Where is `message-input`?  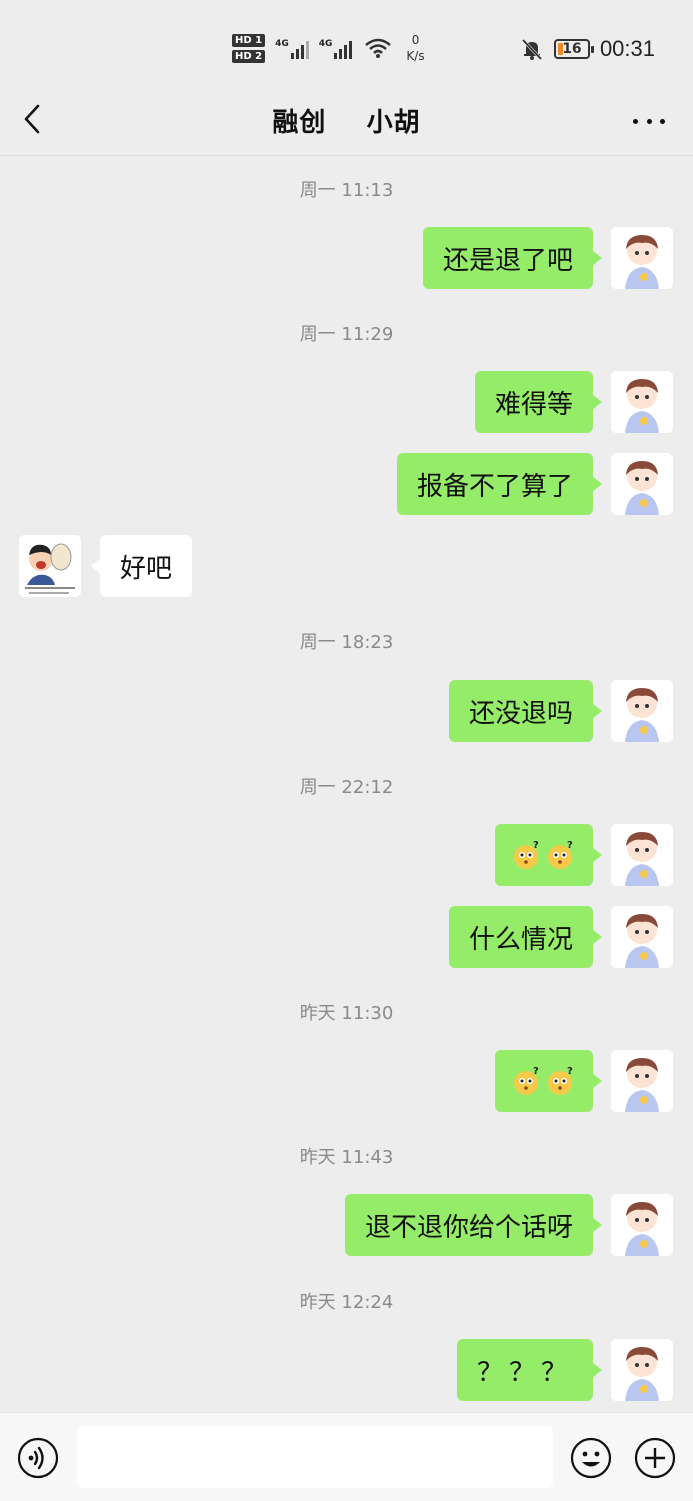 message-input is located at coordinates (315, 1457).